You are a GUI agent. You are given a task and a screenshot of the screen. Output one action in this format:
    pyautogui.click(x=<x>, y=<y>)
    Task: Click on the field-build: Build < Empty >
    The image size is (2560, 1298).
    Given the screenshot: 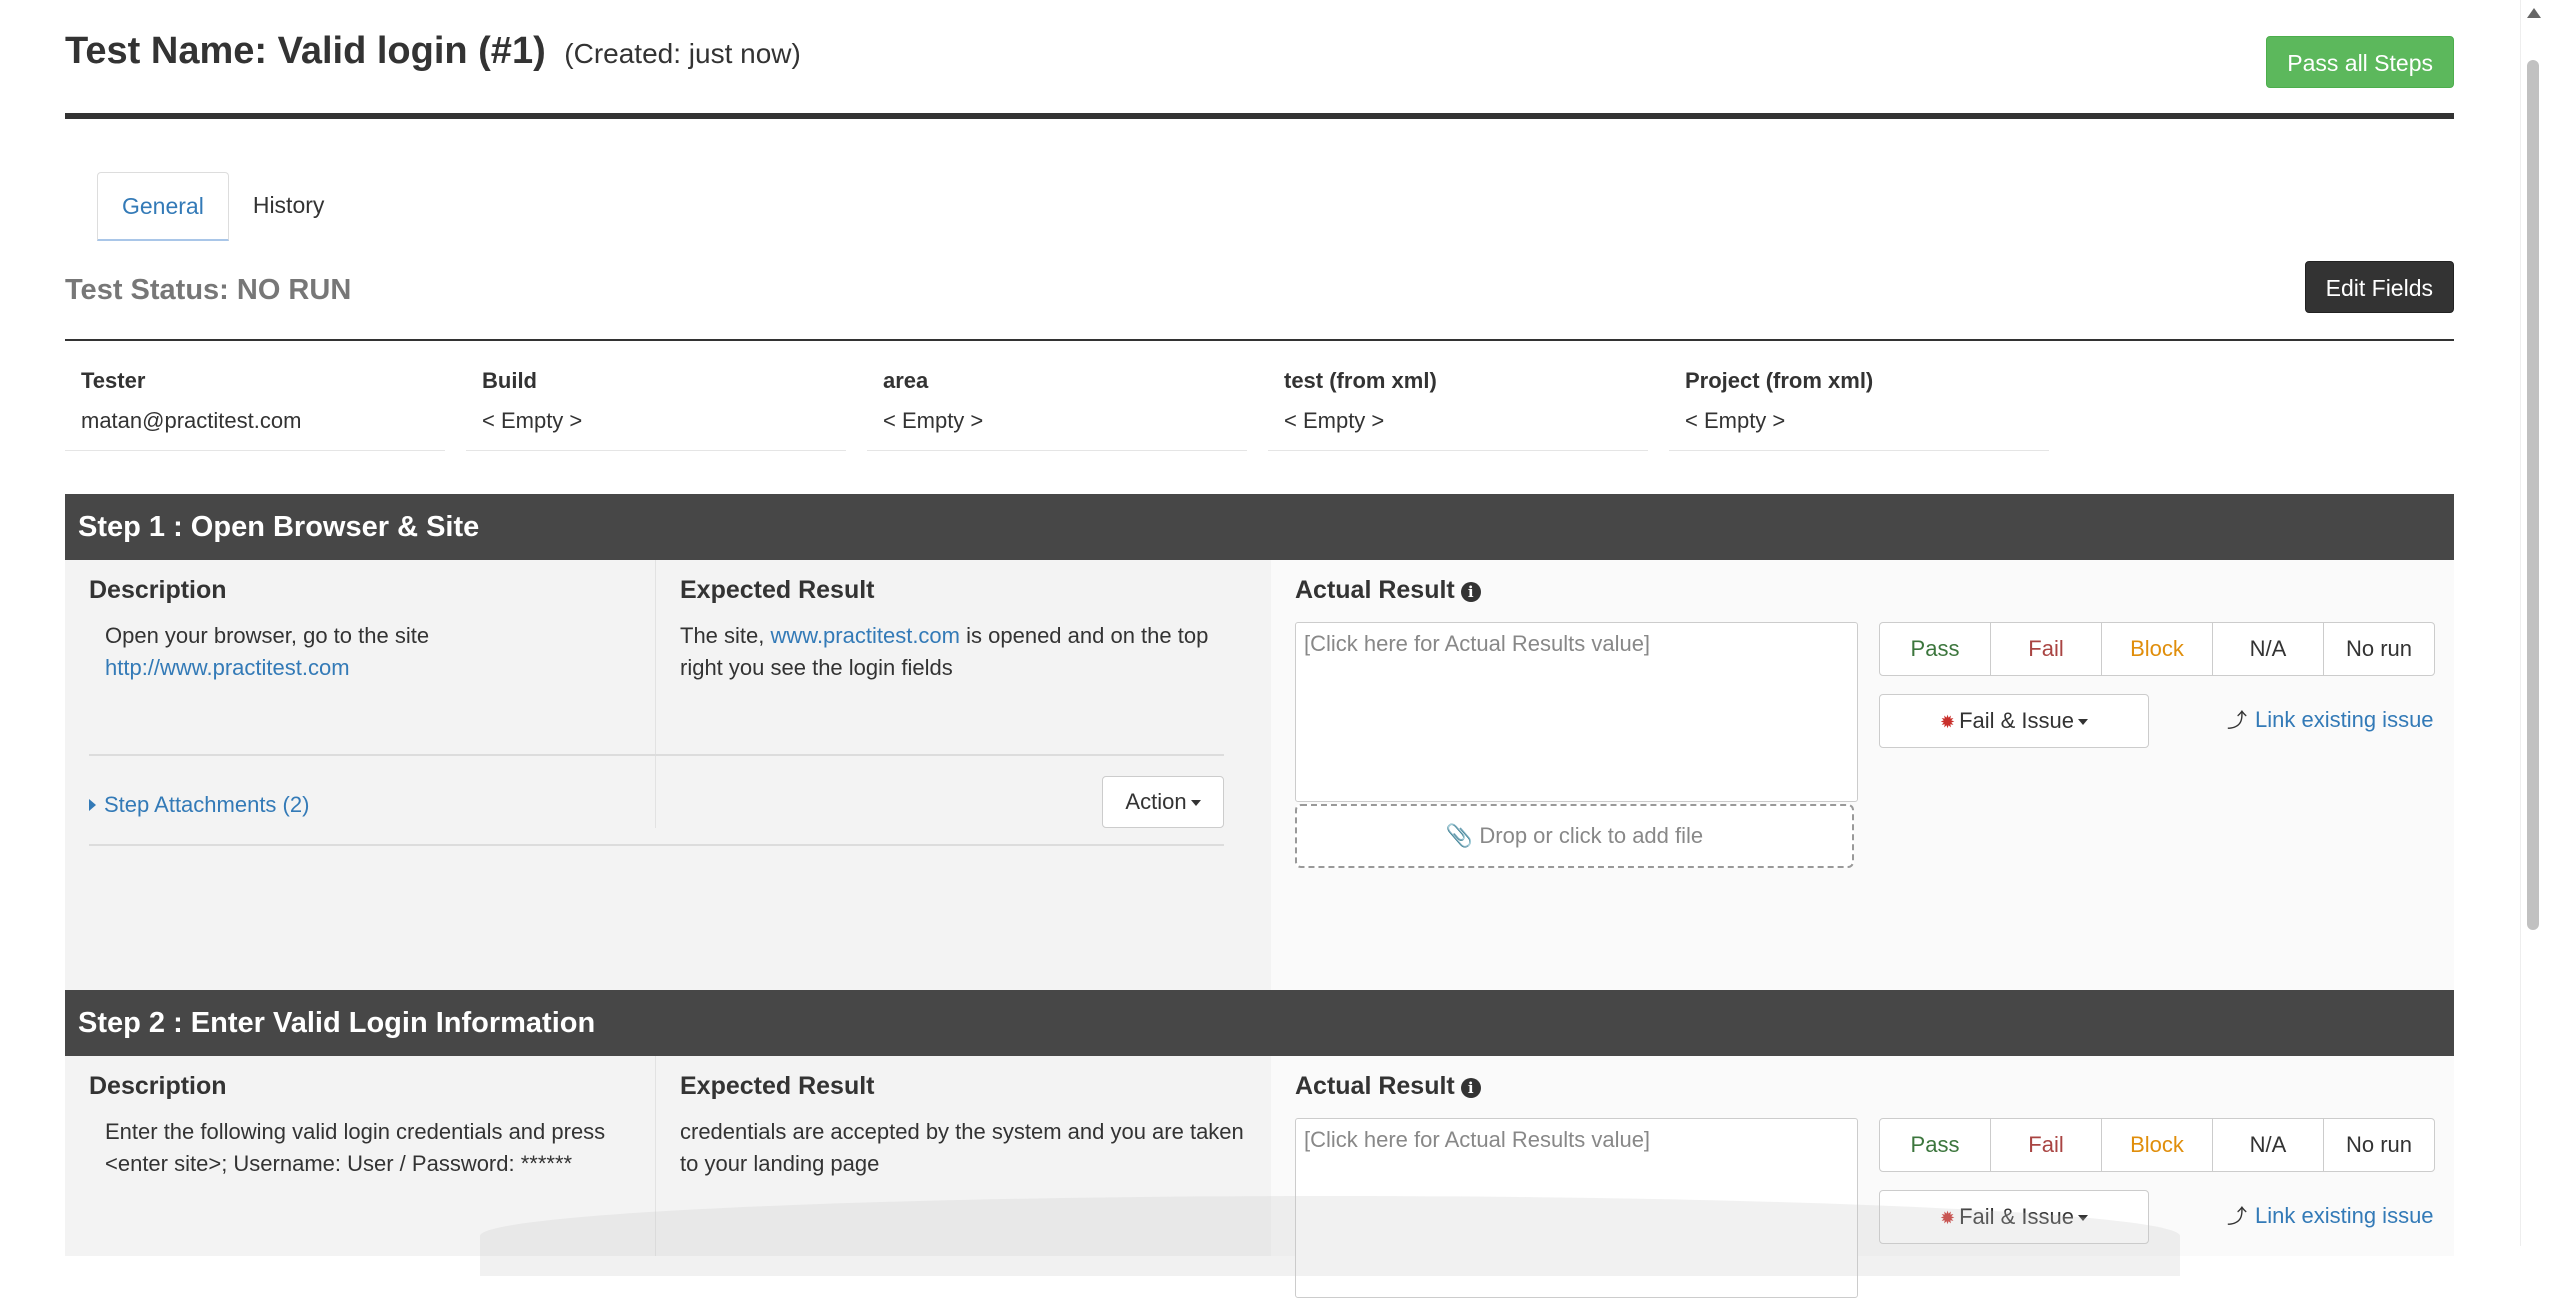 What is the action you would take?
    pyautogui.click(x=656, y=405)
    